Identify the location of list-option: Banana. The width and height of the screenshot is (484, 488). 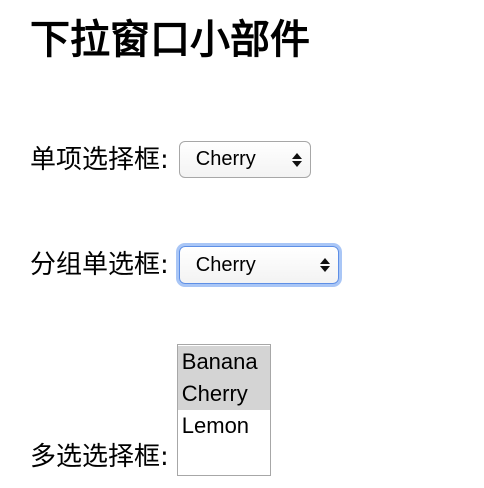
(223, 362).